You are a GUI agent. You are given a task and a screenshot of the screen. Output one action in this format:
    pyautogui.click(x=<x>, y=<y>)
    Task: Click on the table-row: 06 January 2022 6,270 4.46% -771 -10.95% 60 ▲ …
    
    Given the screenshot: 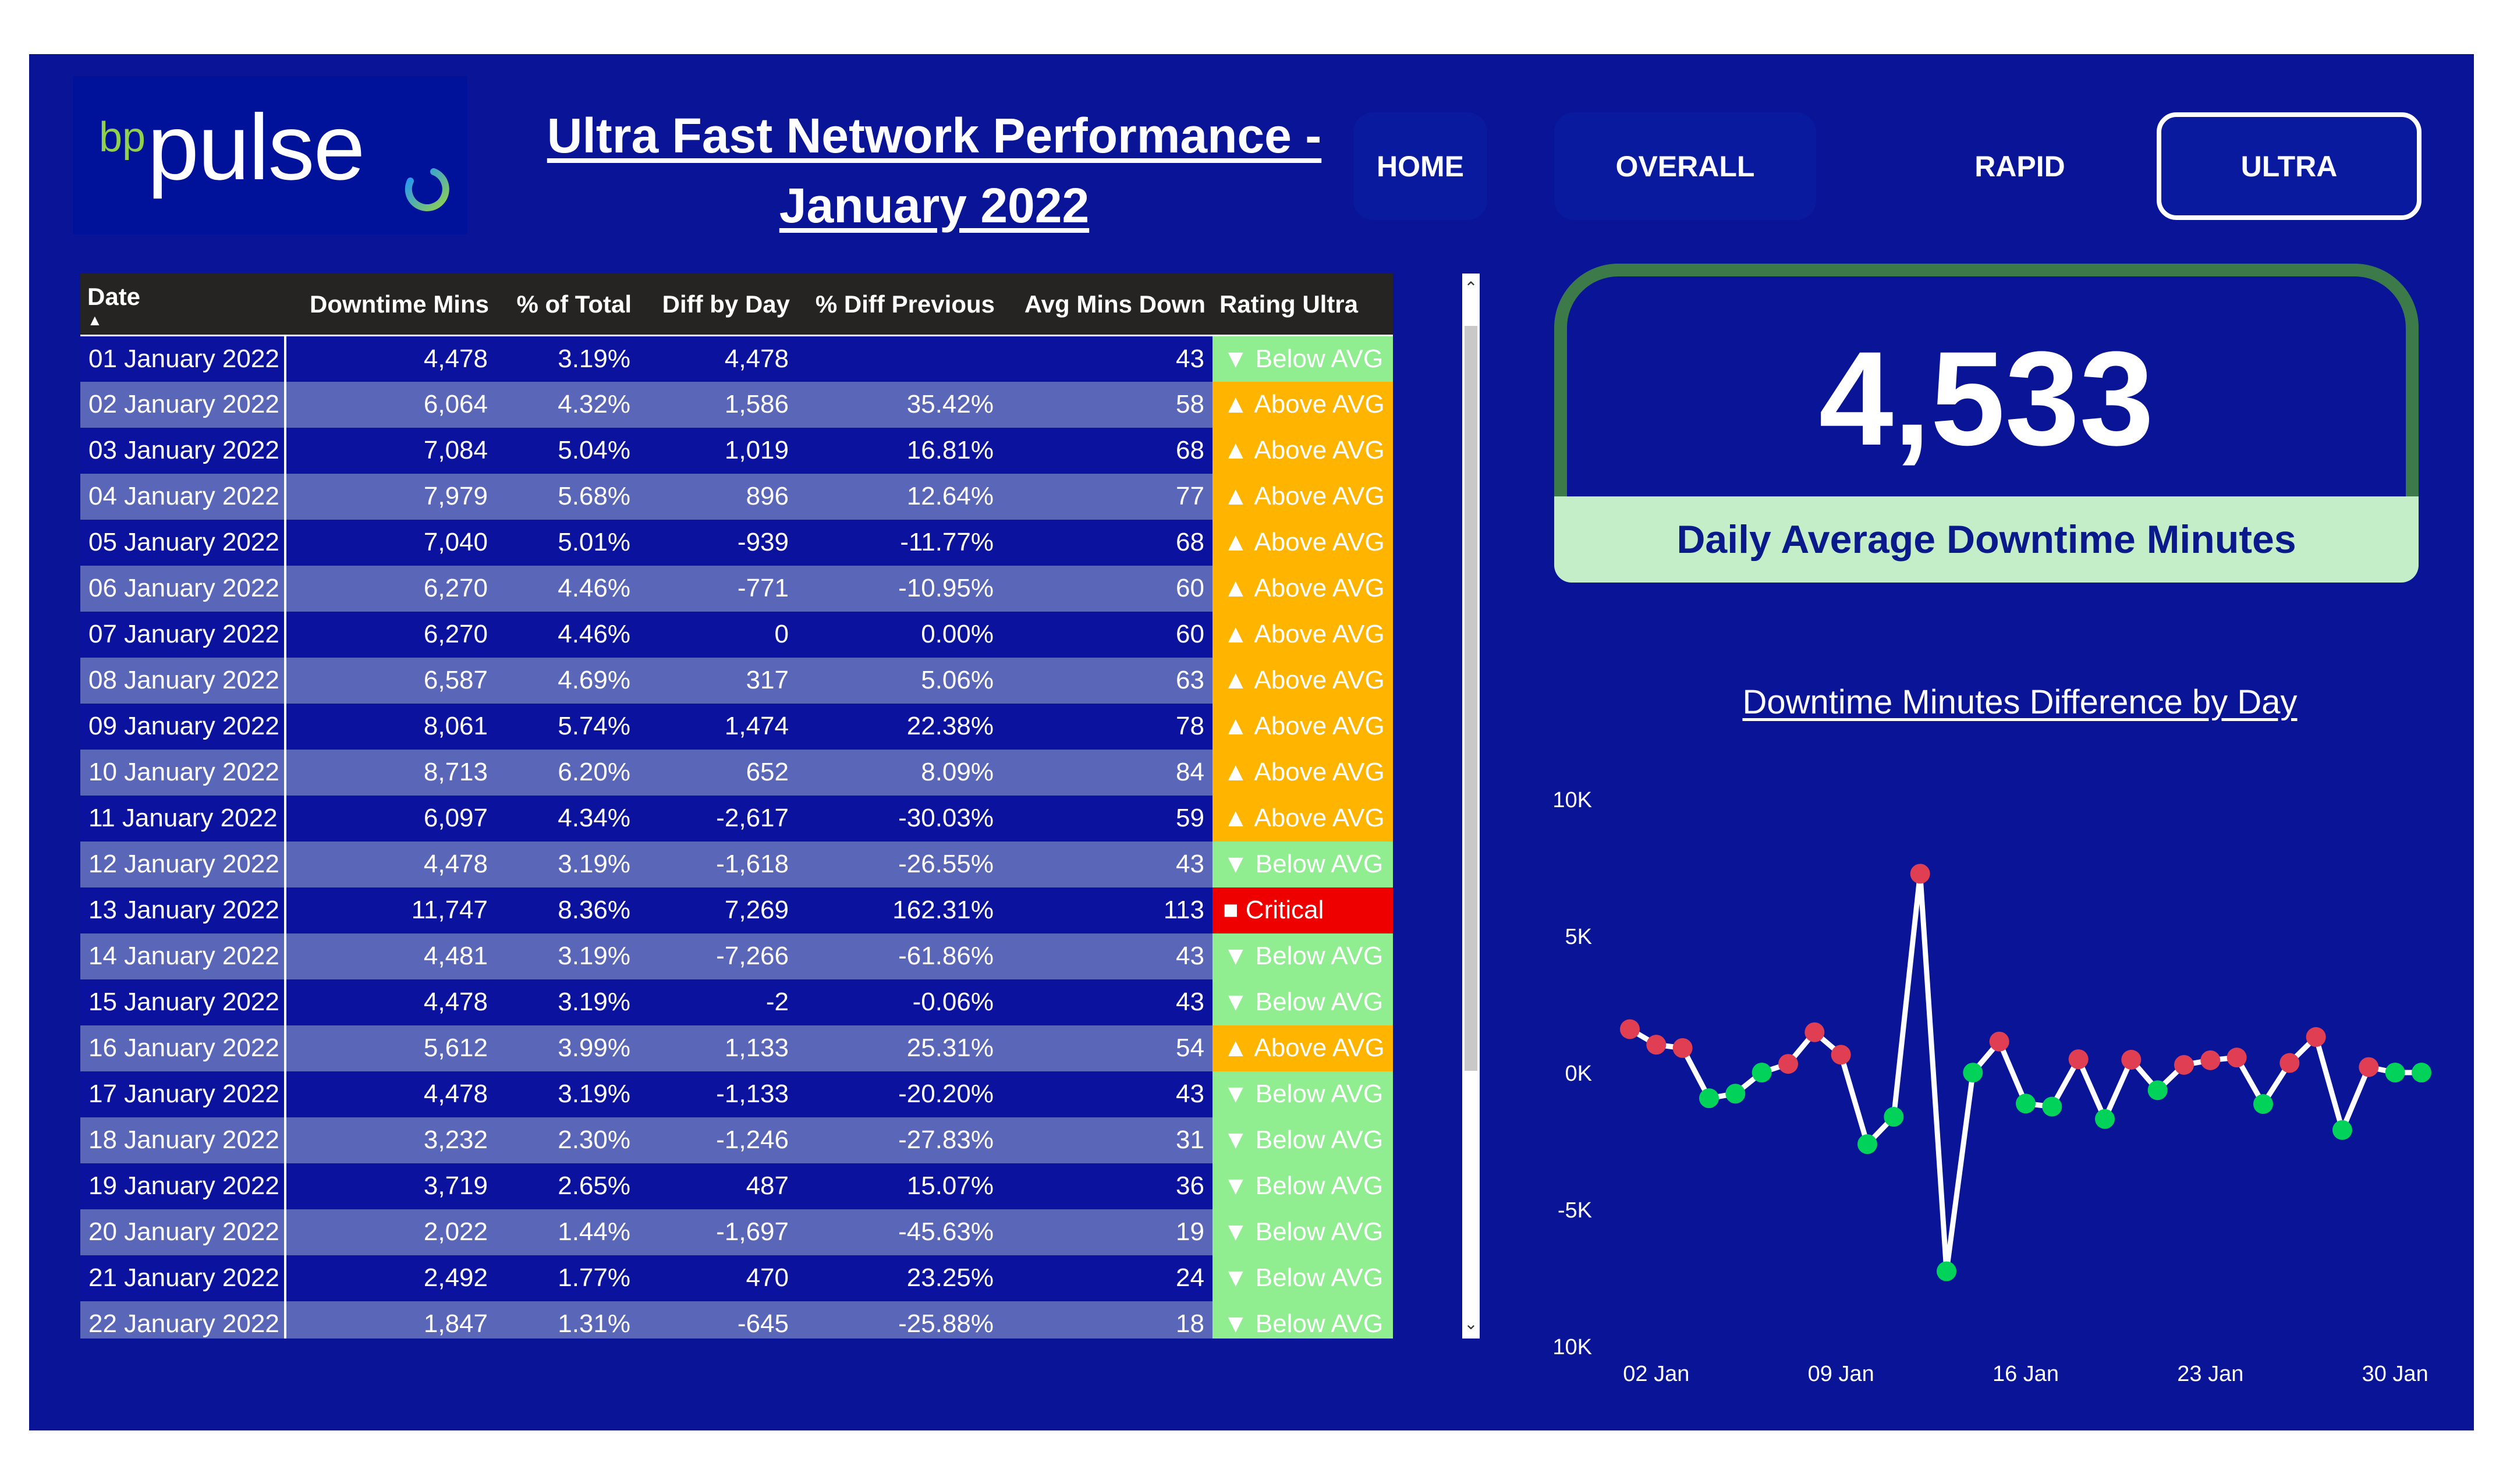 What is the action you would take?
    pyautogui.click(x=736, y=588)
    